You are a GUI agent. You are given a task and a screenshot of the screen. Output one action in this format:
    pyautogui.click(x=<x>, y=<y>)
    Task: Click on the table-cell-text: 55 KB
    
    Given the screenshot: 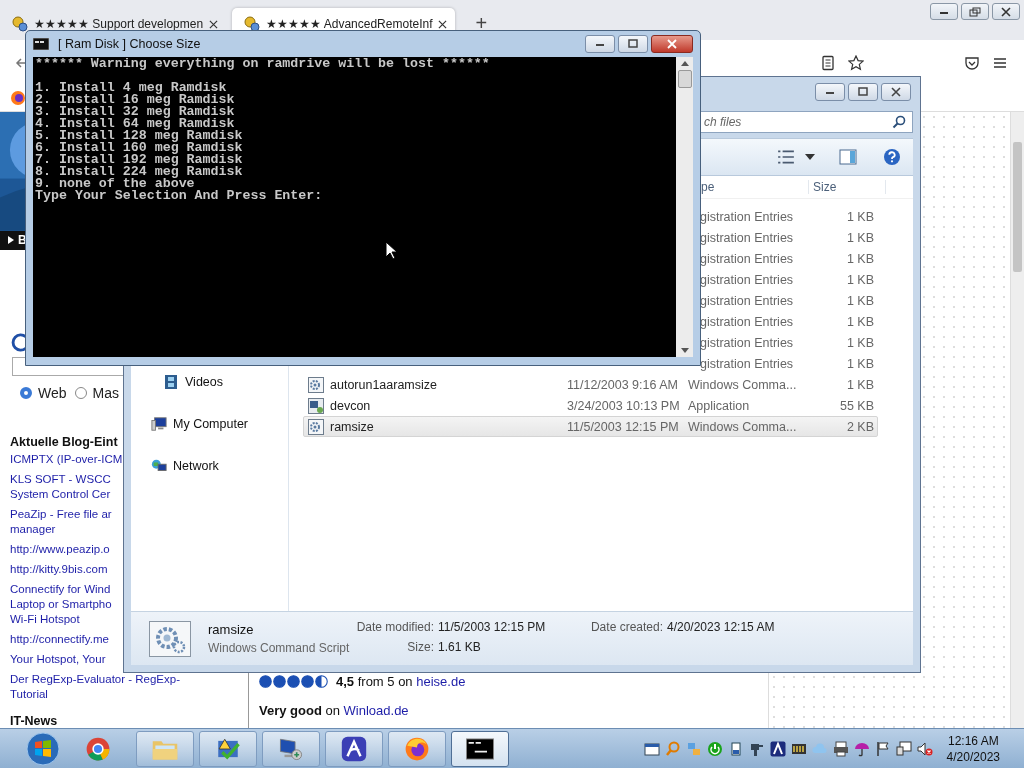 What is the action you would take?
    pyautogui.click(x=856, y=405)
    